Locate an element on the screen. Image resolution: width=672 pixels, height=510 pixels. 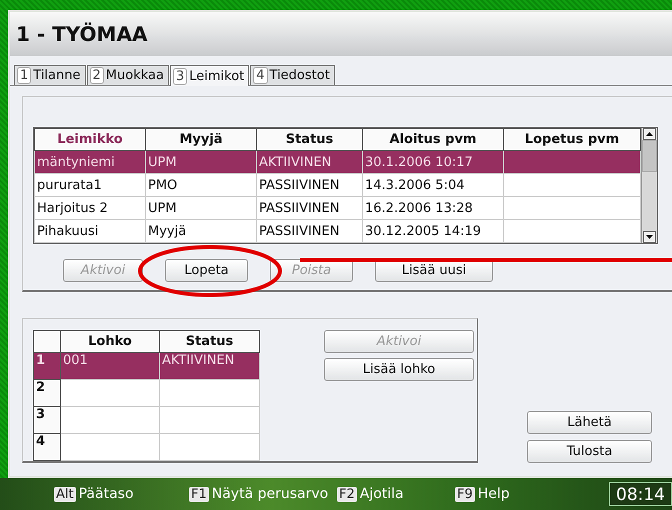
scroll-down-icon is located at coordinates (649, 237).